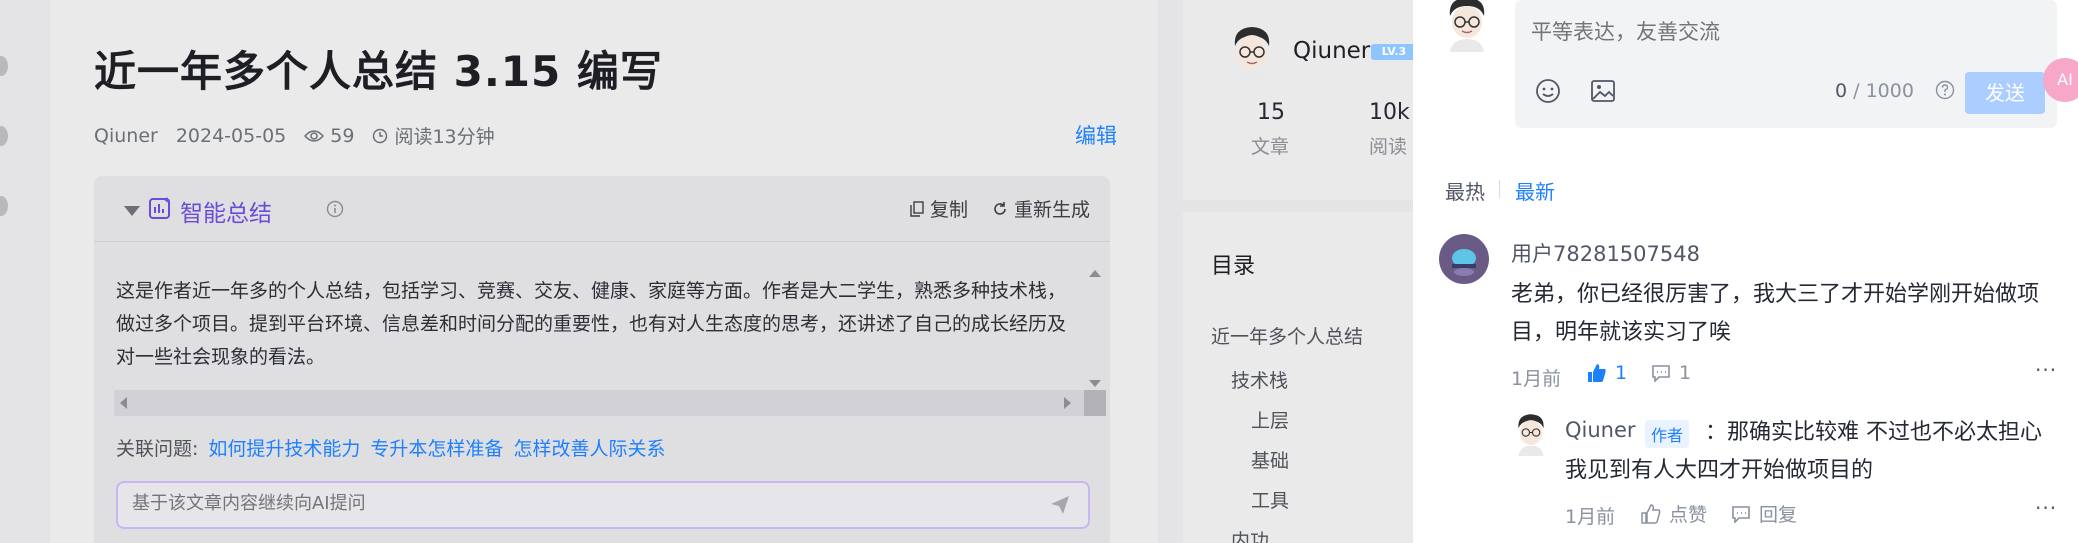 This screenshot has width=2078, height=543. What do you see at coordinates (1531, 434) in the screenshot?
I see `reply-author-avatar` at bounding box center [1531, 434].